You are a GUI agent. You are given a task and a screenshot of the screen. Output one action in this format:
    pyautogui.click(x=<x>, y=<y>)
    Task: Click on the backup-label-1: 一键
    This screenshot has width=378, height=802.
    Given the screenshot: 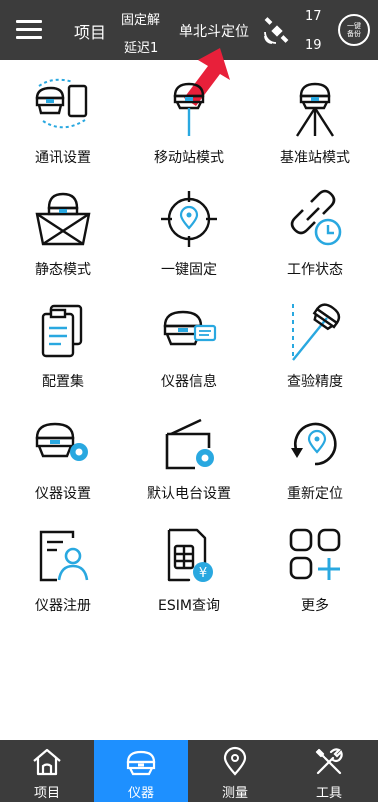 What is the action you would take?
    pyautogui.click(x=354, y=26)
    